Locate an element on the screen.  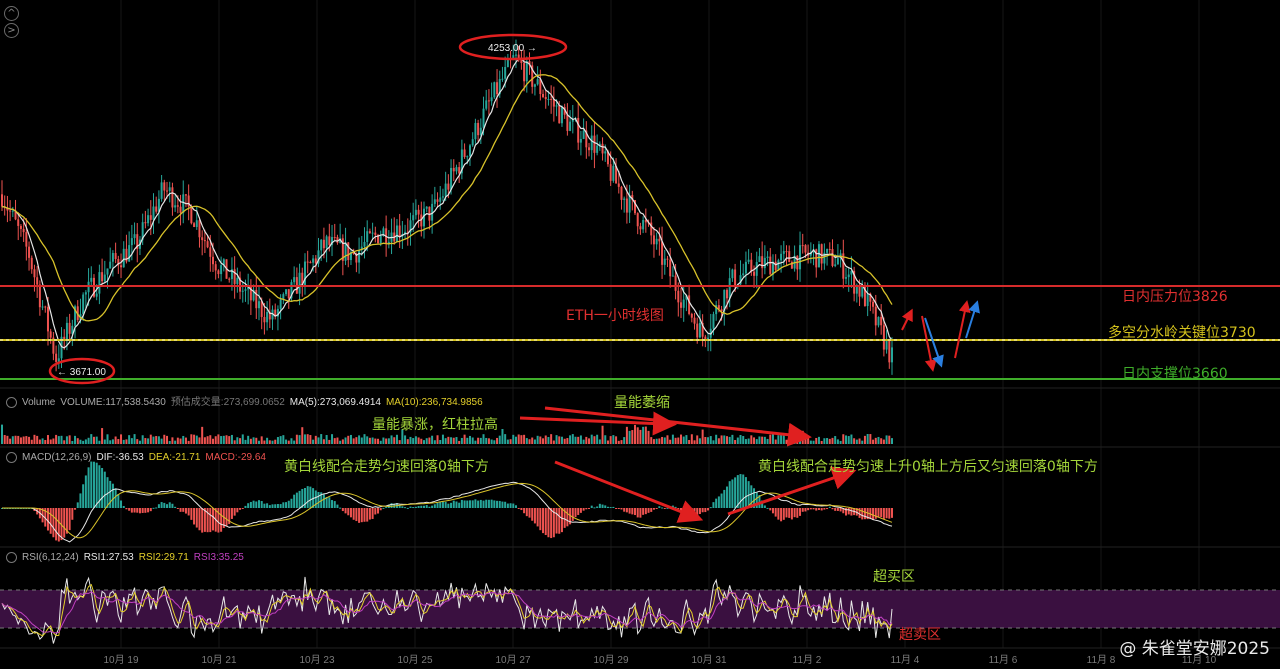
x-tick-label: 10月 25 is located at coordinates (414, 660).